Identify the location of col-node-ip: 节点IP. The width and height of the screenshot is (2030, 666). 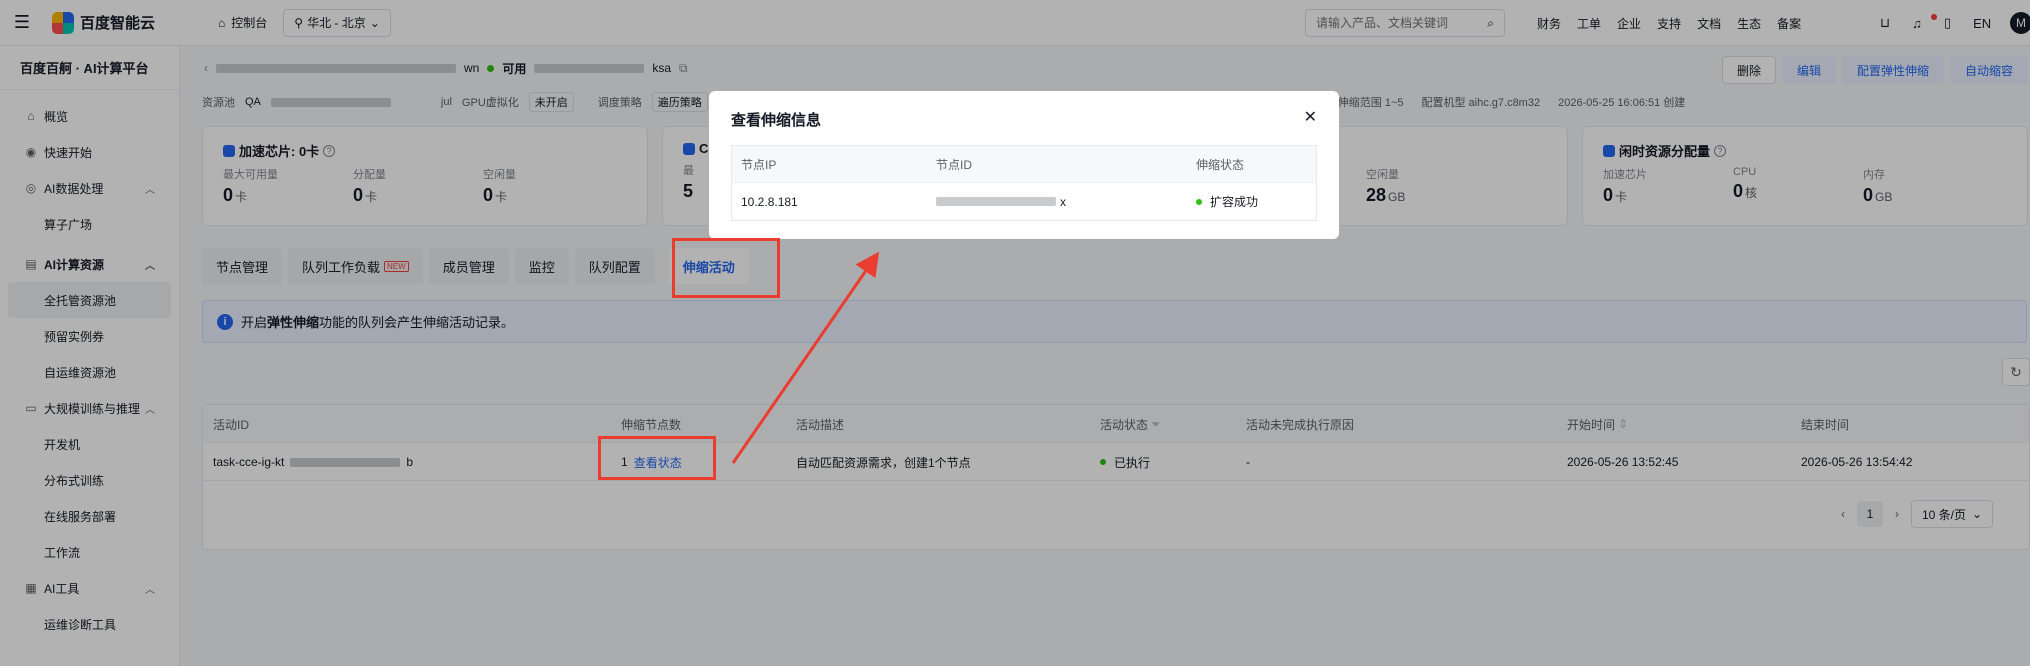
(759, 165).